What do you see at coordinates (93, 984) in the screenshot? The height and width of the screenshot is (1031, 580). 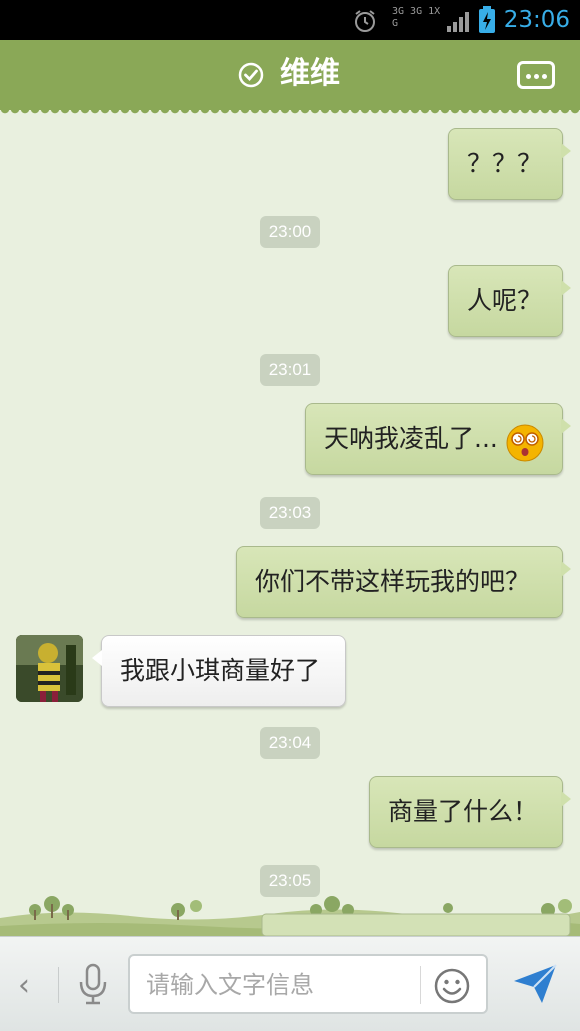 I see `microphone-icon` at bounding box center [93, 984].